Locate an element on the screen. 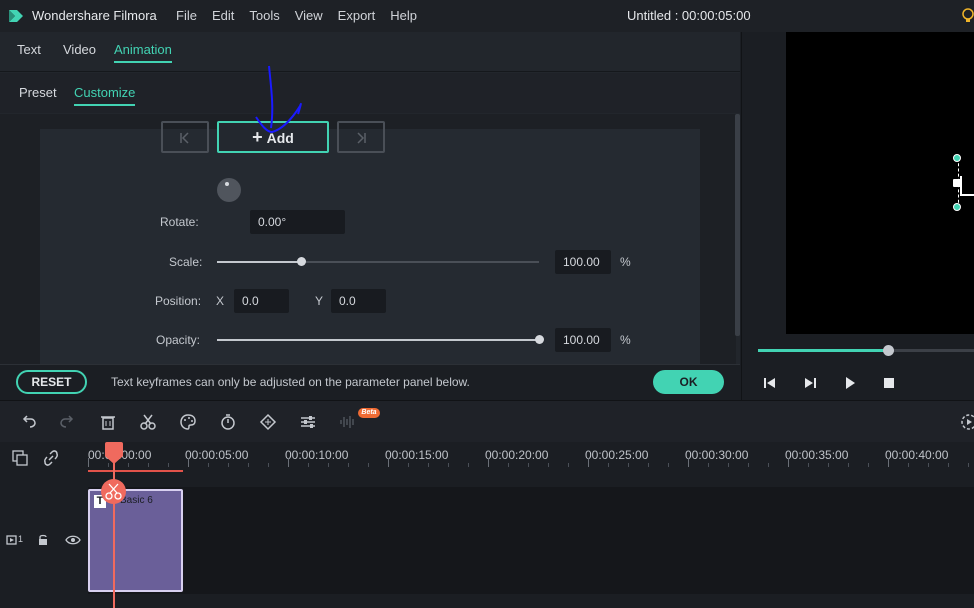 The height and width of the screenshot is (608, 974). scale-slider-knob is located at coordinates (301, 261).